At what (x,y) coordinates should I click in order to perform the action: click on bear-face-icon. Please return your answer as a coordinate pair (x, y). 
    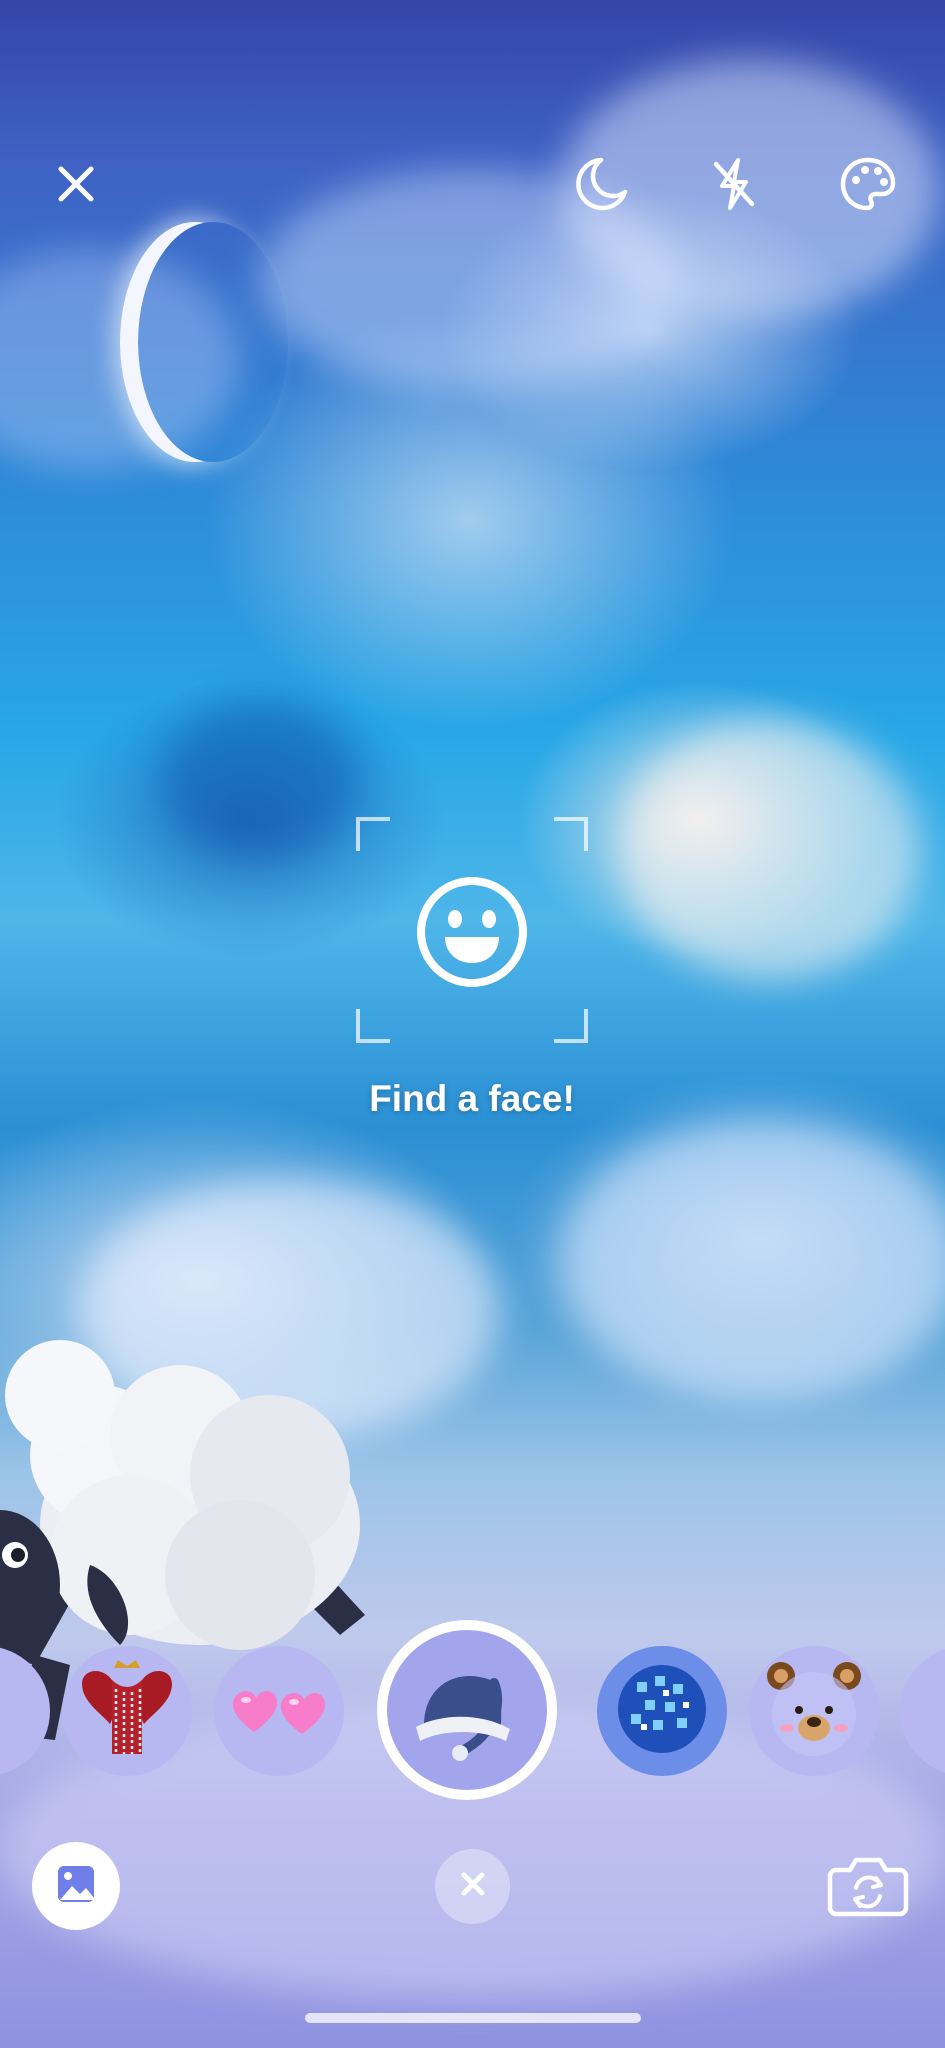
    Looking at the image, I should click on (814, 1711).